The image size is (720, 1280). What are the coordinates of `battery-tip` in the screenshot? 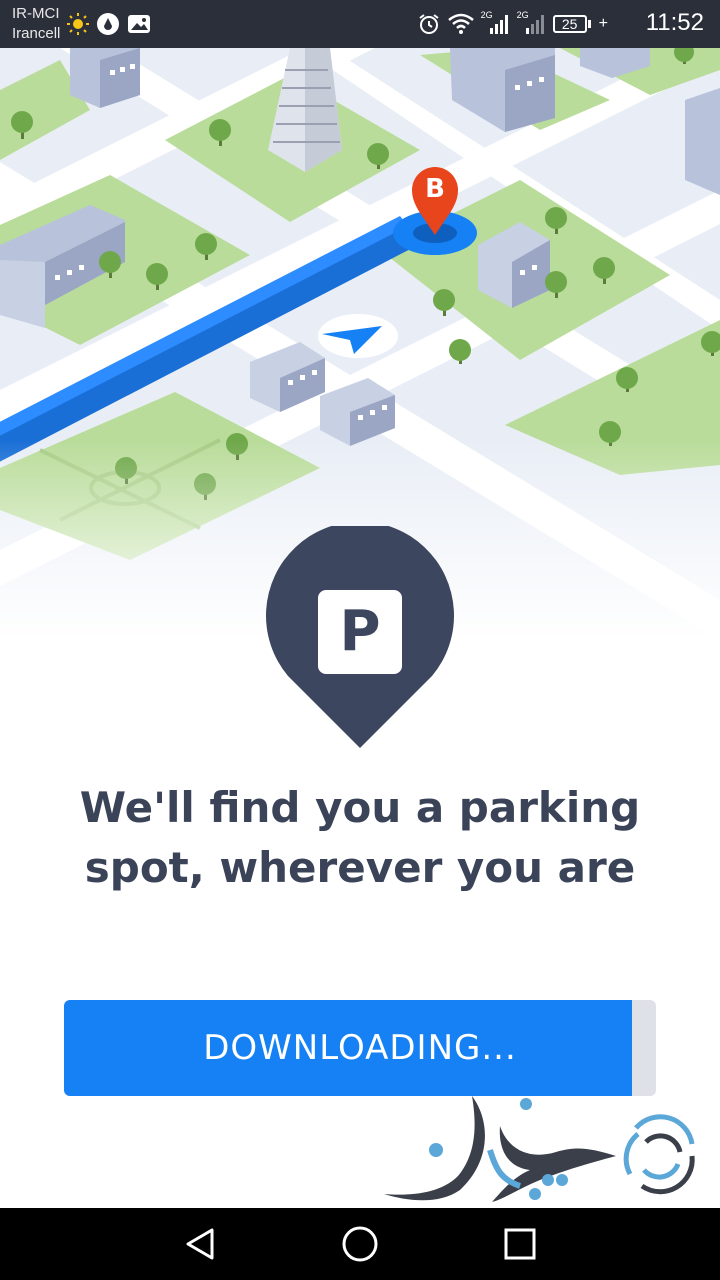 It's located at (589, 24).